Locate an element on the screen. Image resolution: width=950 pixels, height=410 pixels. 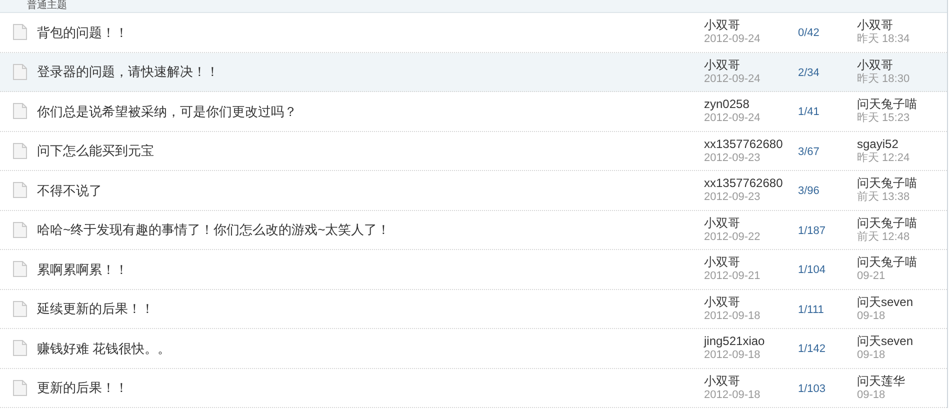
topic-row: 延续更新的后果！！ 小双哥 2012-09-18 1/111 问天seven 09-18 is located at coordinates (473, 309).